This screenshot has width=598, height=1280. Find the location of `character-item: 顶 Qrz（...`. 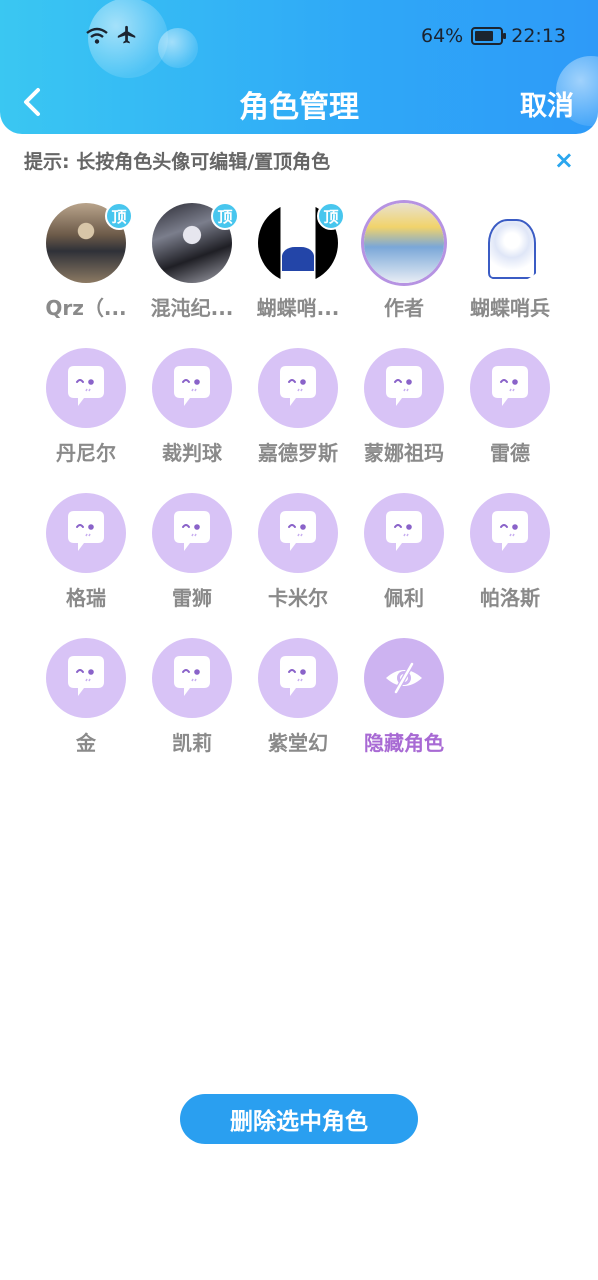

character-item: 顶 Qrz（... is located at coordinates (86, 260).